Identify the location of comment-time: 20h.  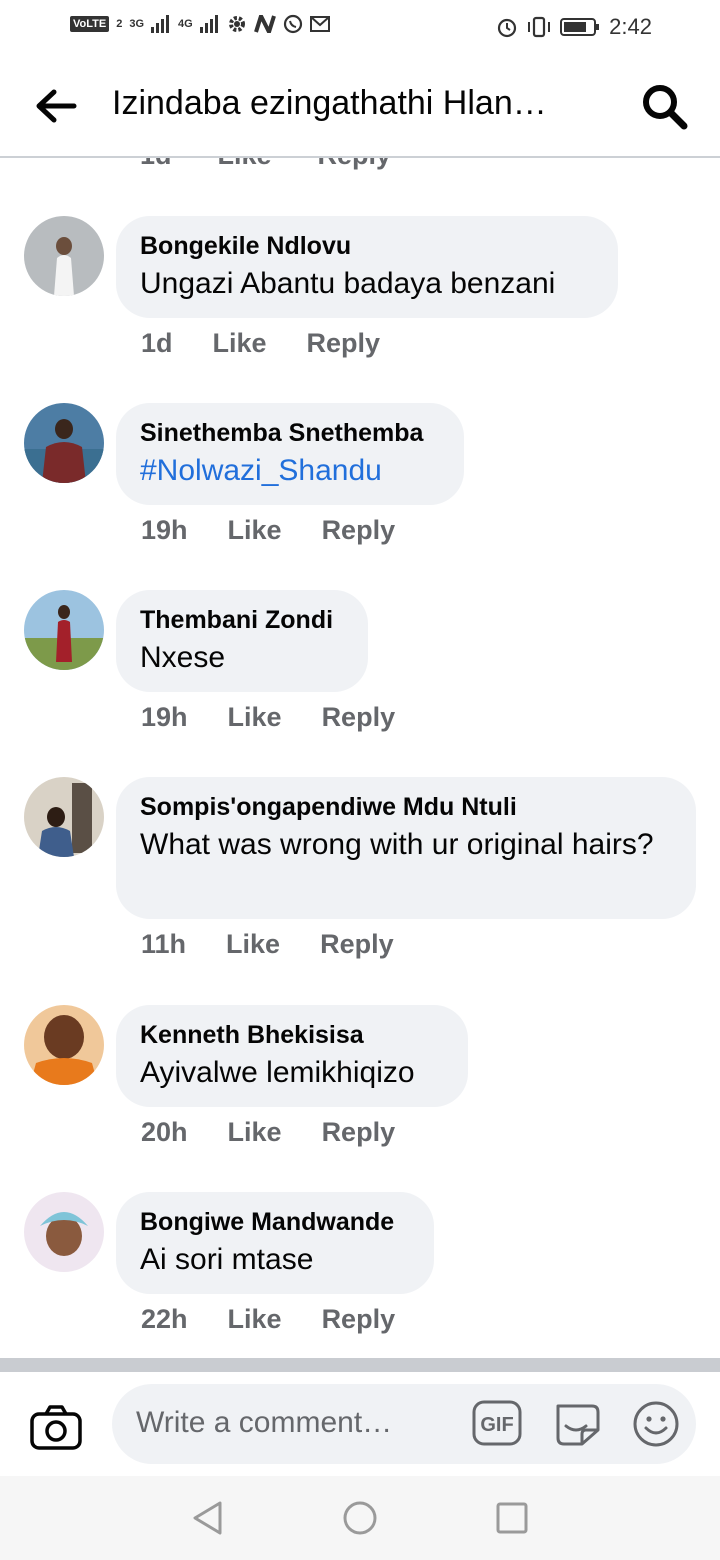
(164, 1132).